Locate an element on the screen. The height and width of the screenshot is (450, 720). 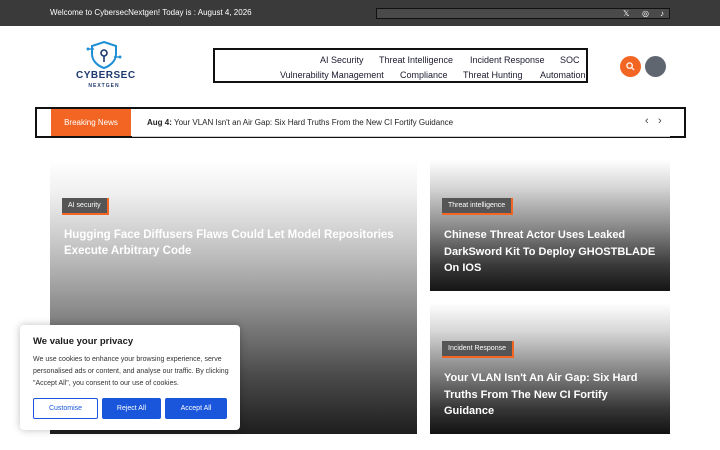
social-links: 𝕏 ◎ ♪ is located at coordinates (523, 13).